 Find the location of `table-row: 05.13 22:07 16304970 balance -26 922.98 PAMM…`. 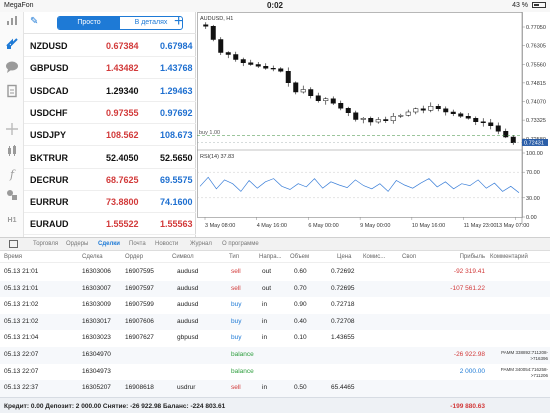

table-row: 05.13 22:07 16304970 balance -26 922.98 PAMM… is located at coordinates (275, 355).